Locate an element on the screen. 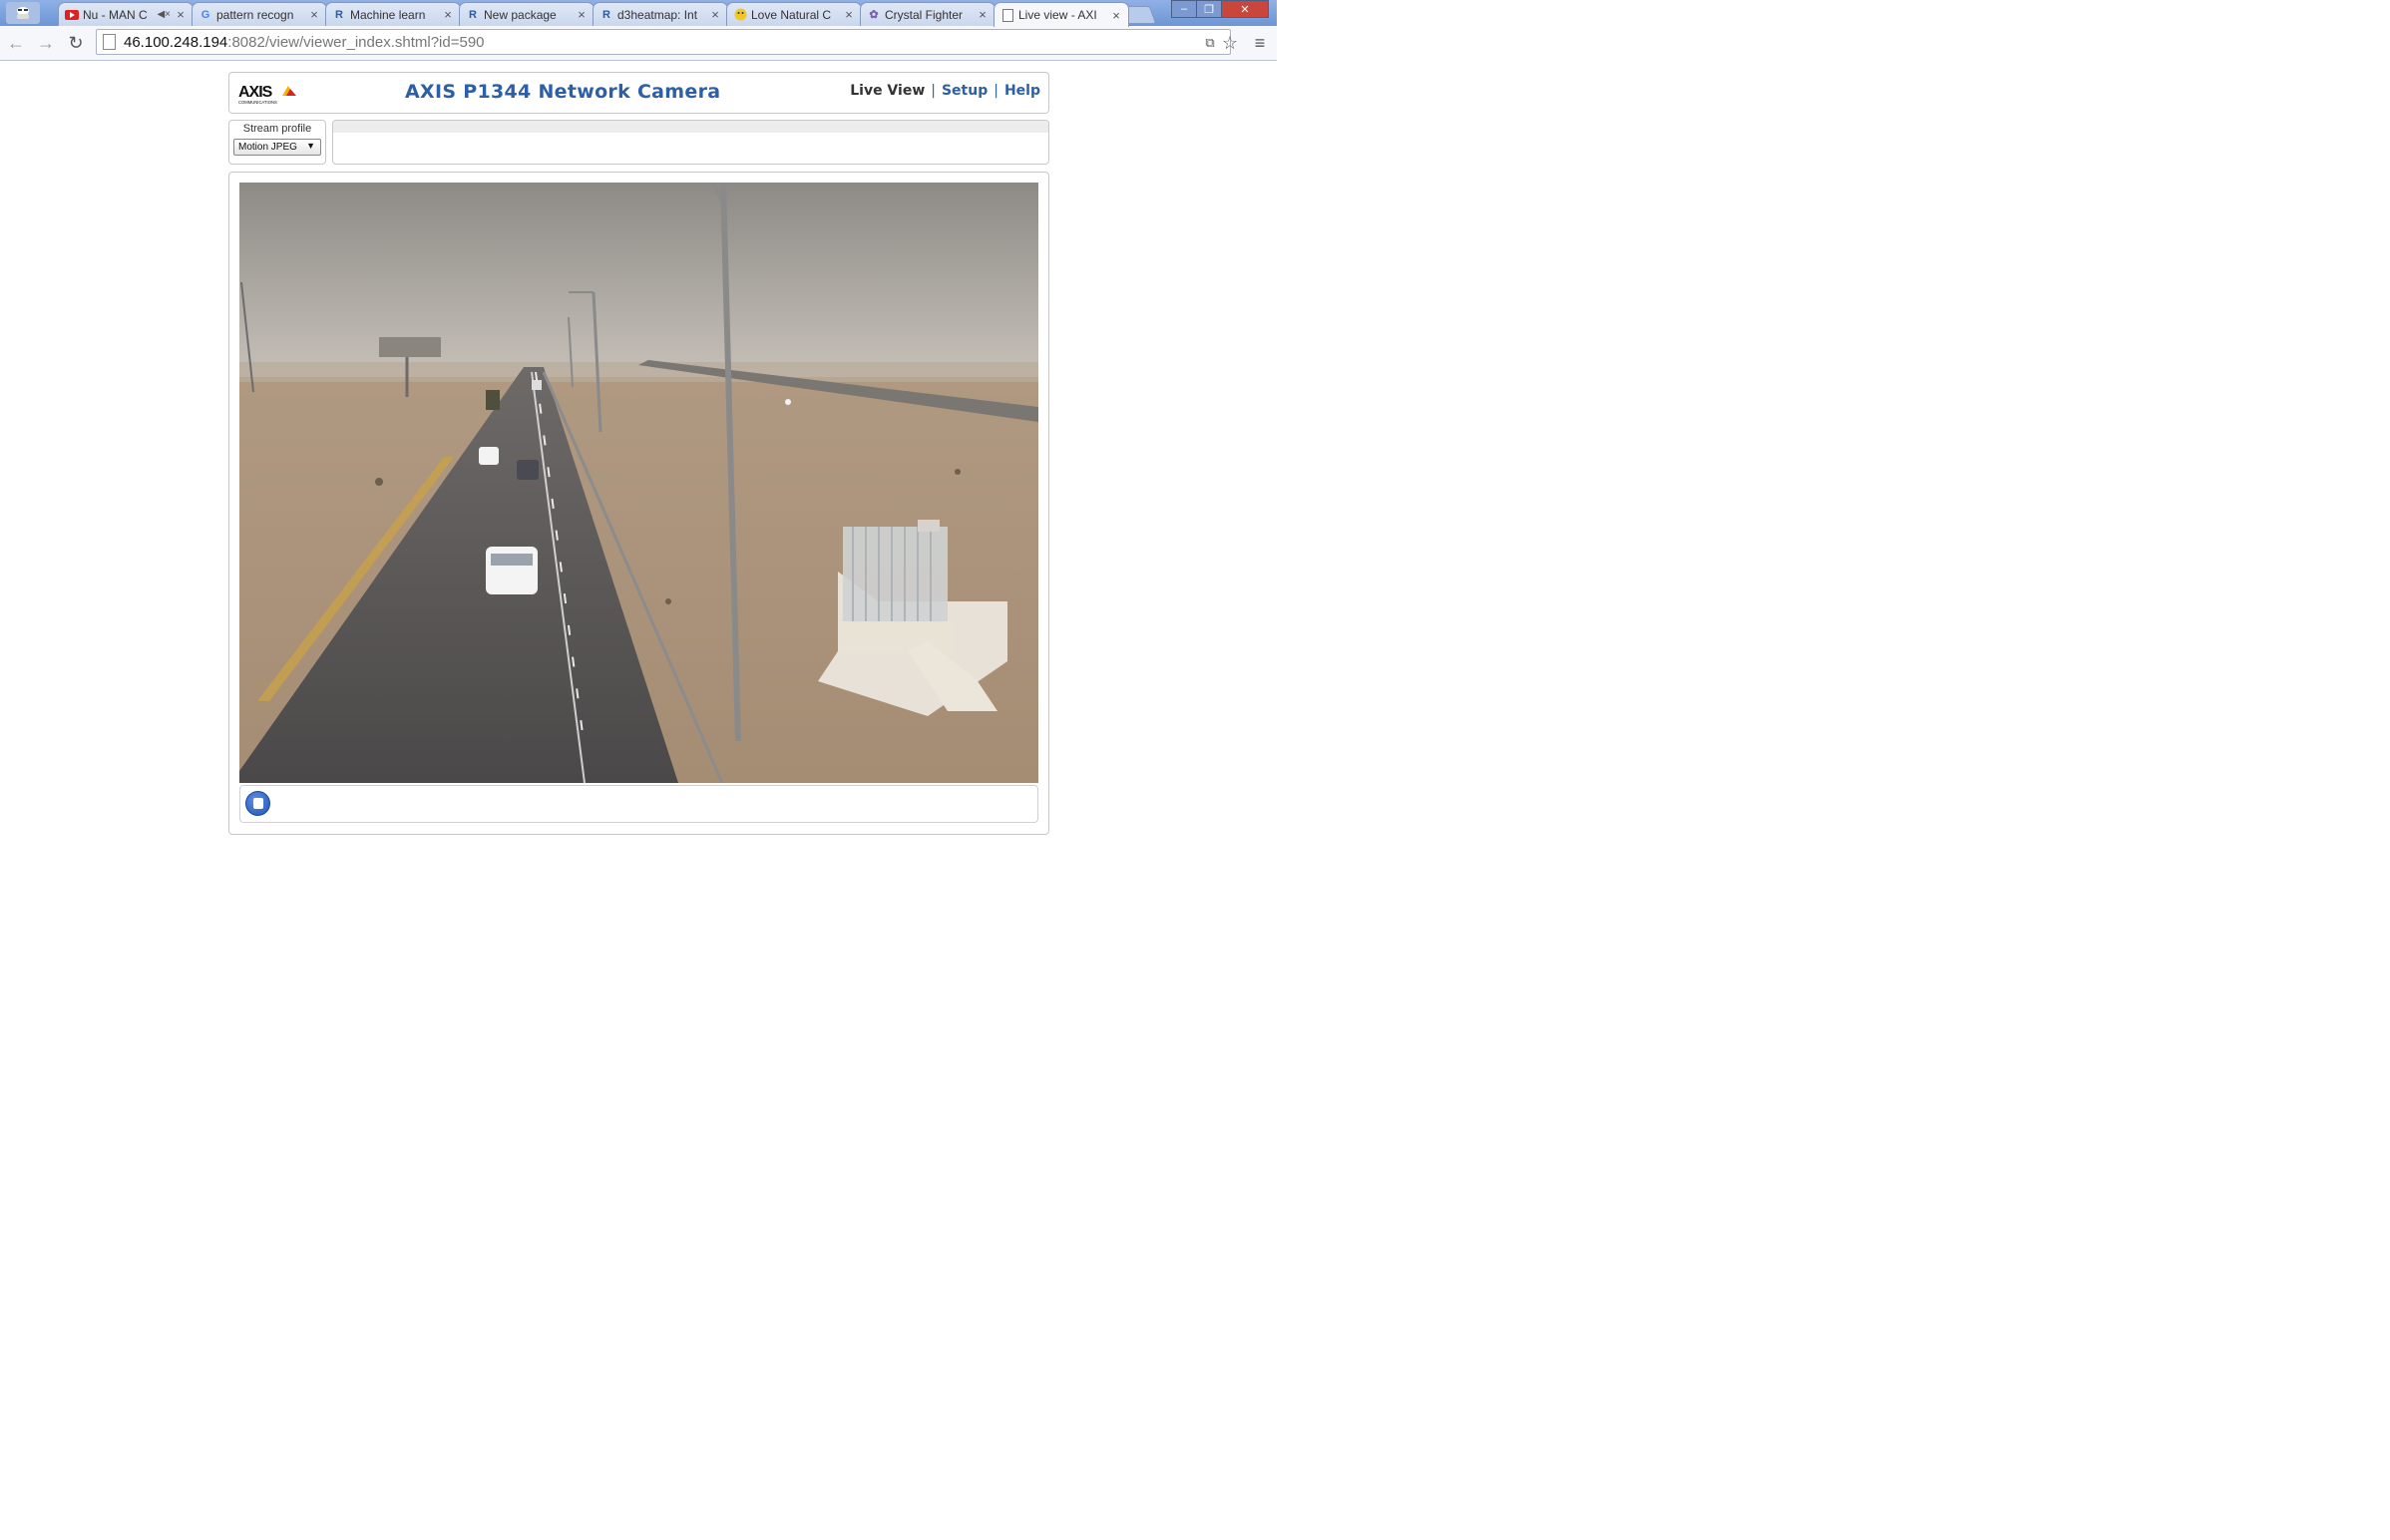  video-controls-bar is located at coordinates (638, 804).